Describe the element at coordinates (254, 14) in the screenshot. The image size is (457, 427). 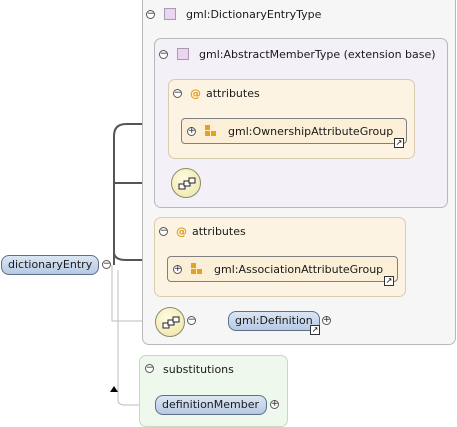
I see `type-name: gml:DictionaryEntryType` at that location.